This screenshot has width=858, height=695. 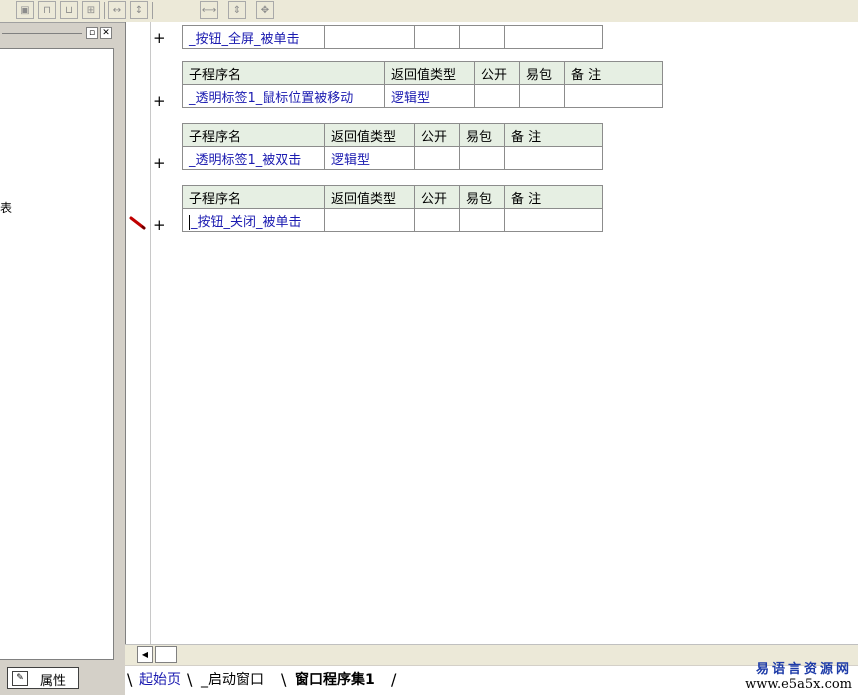 What do you see at coordinates (335, 680) in the screenshot?
I see `tab-window-assembly: 窗口程序集1` at bounding box center [335, 680].